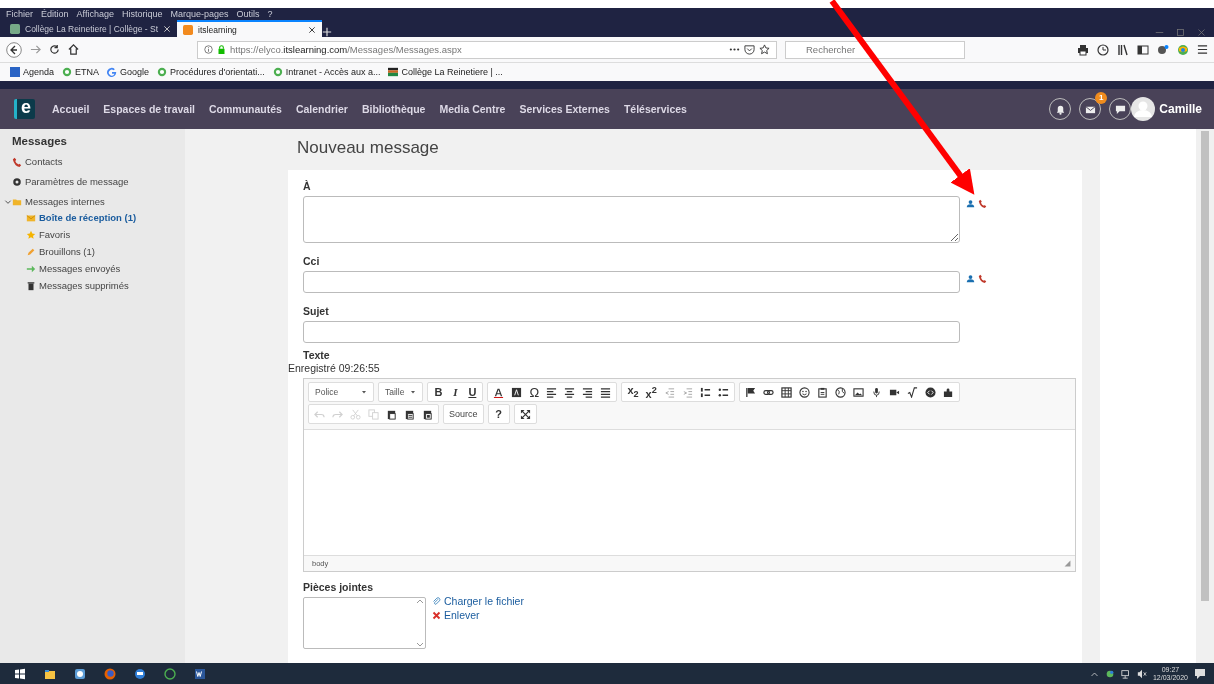 Image resolution: width=1214 pixels, height=684 pixels. What do you see at coordinates (409, 414) in the screenshot?
I see `paste-text-icon` at bounding box center [409, 414].